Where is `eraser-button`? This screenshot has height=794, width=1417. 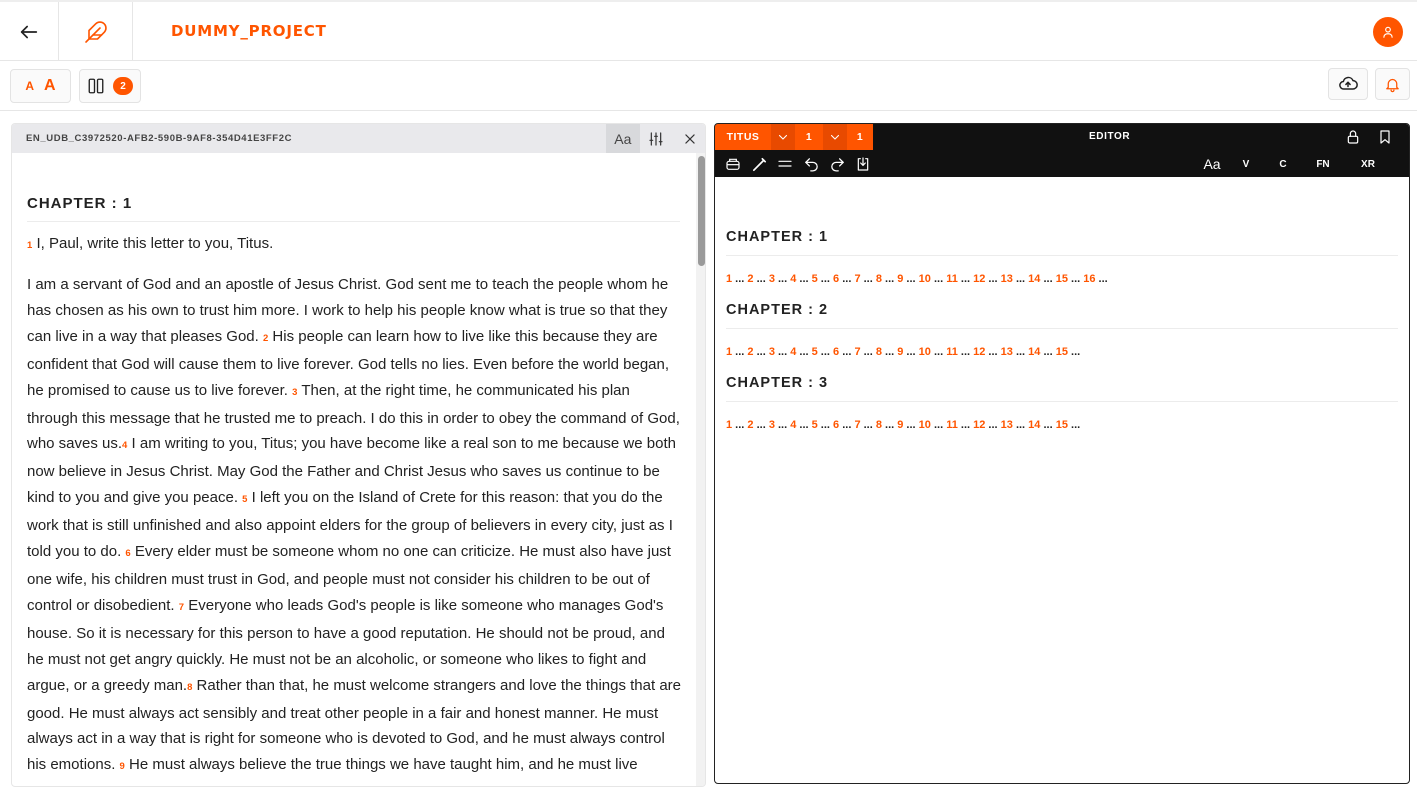
eraser-button is located at coordinates (733, 164).